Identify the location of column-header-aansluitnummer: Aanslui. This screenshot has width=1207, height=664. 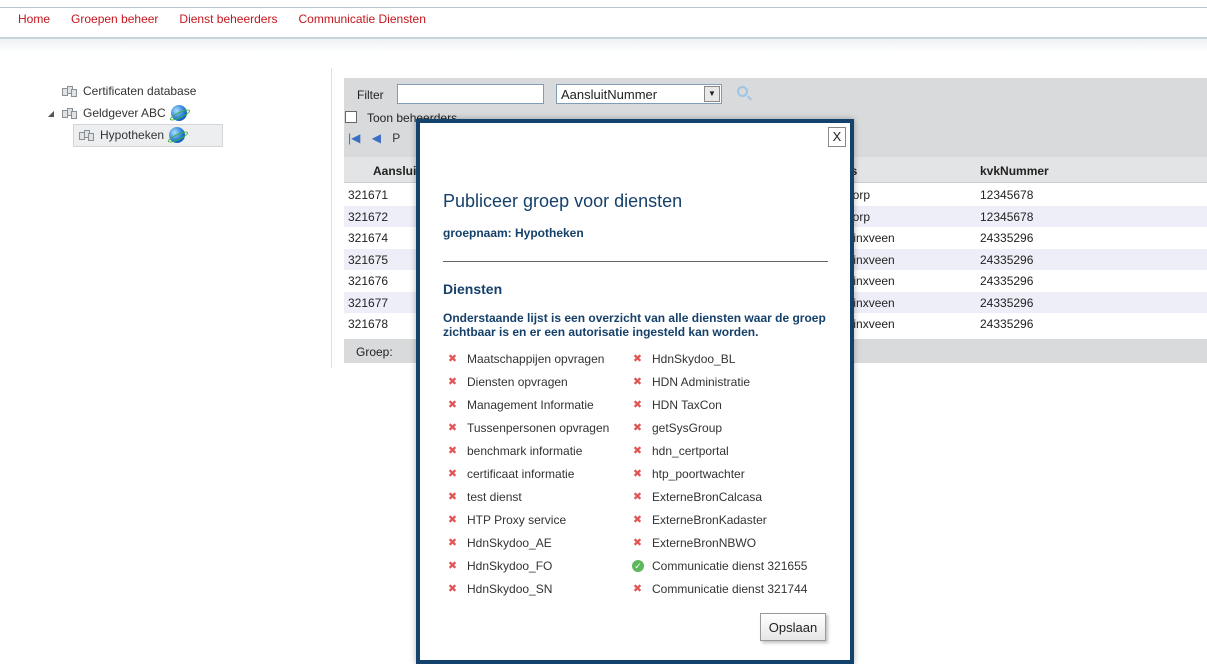
(394, 171).